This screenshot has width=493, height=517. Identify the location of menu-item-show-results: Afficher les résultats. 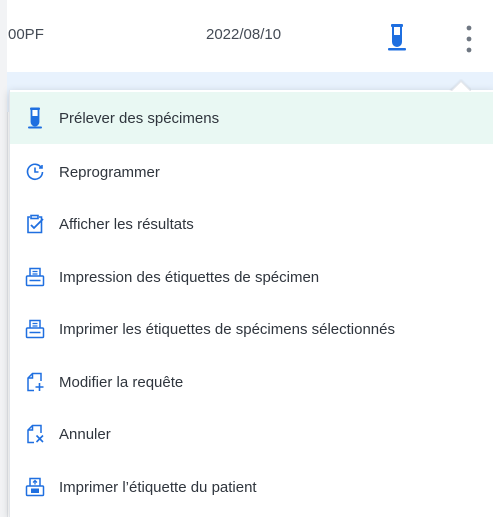
(251, 224).